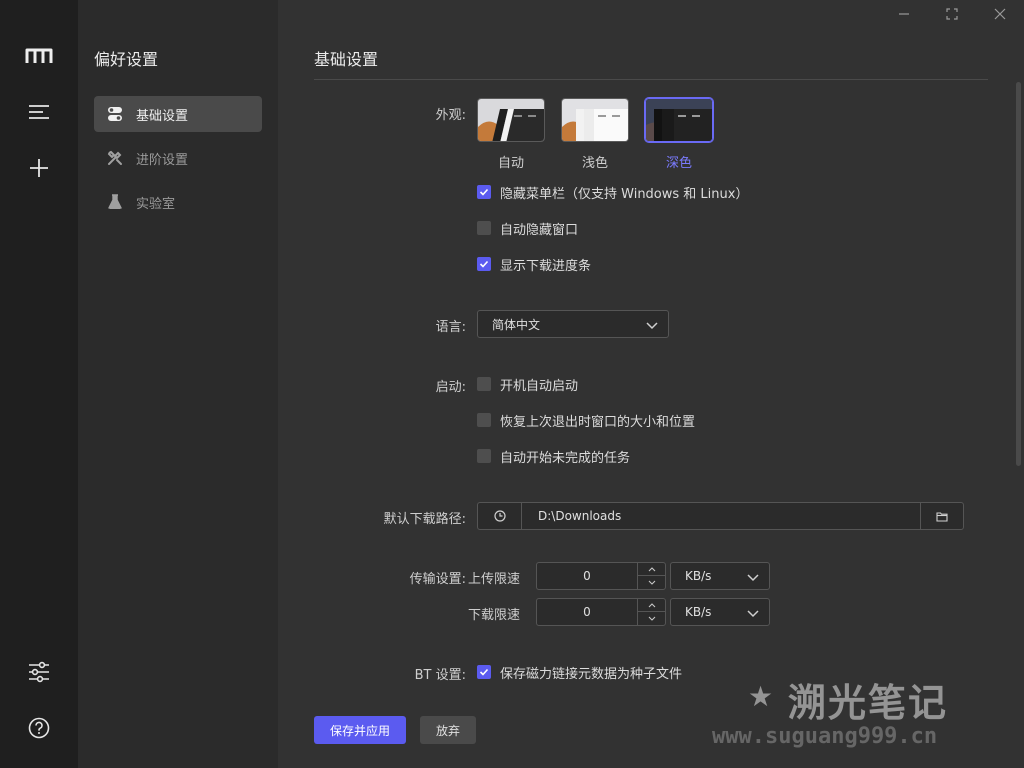  What do you see at coordinates (39, 56) in the screenshot?
I see `logo-icon` at bounding box center [39, 56].